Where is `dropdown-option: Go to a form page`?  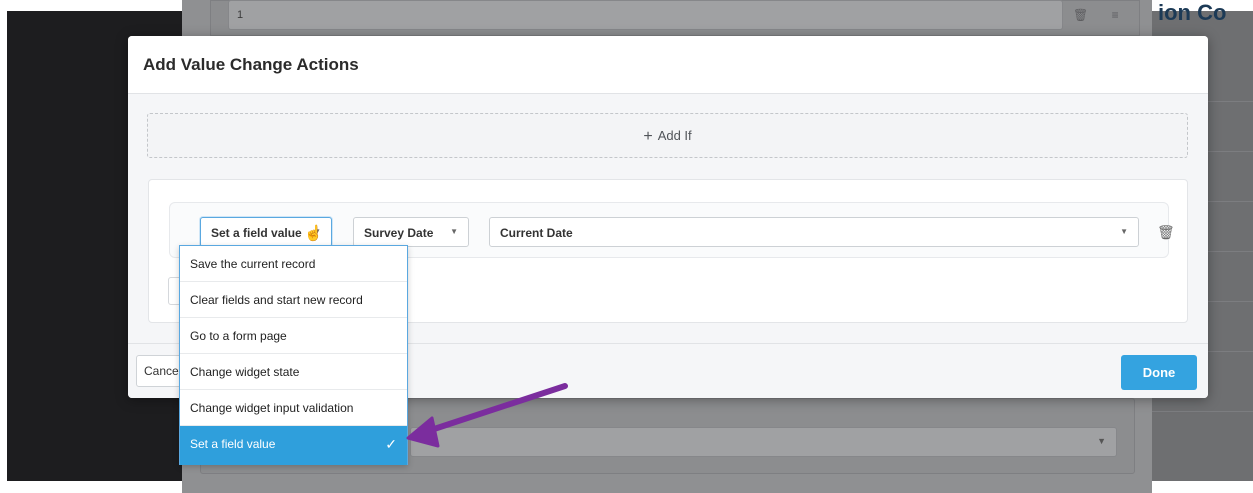
dropdown-option: Go to a form page is located at coordinates (293, 336).